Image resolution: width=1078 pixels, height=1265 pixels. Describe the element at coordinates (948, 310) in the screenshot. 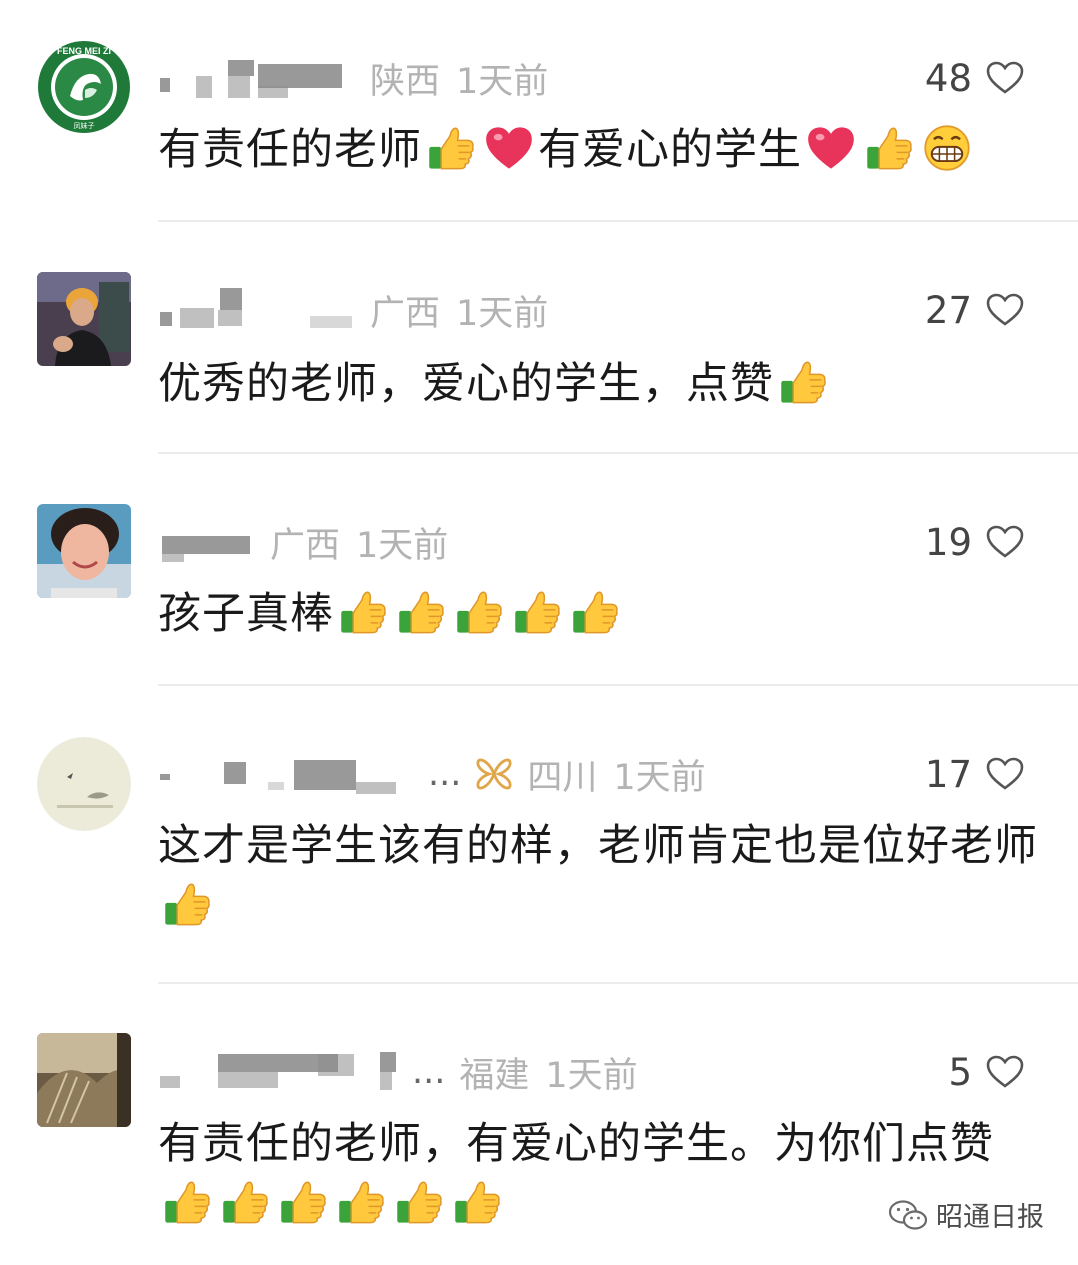

I see `like-count: 27` at that location.